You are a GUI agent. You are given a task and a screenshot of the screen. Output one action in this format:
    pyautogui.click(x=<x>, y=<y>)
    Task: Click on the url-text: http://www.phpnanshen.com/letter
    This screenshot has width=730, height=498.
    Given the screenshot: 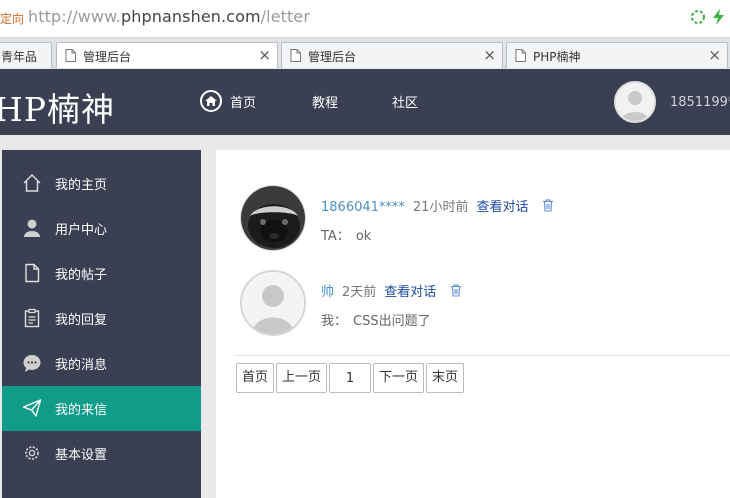 What is the action you would take?
    pyautogui.click(x=169, y=16)
    